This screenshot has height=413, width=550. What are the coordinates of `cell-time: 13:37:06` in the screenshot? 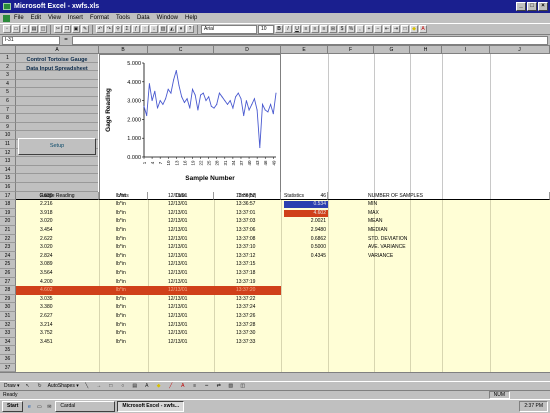 It's located at (256, 230).